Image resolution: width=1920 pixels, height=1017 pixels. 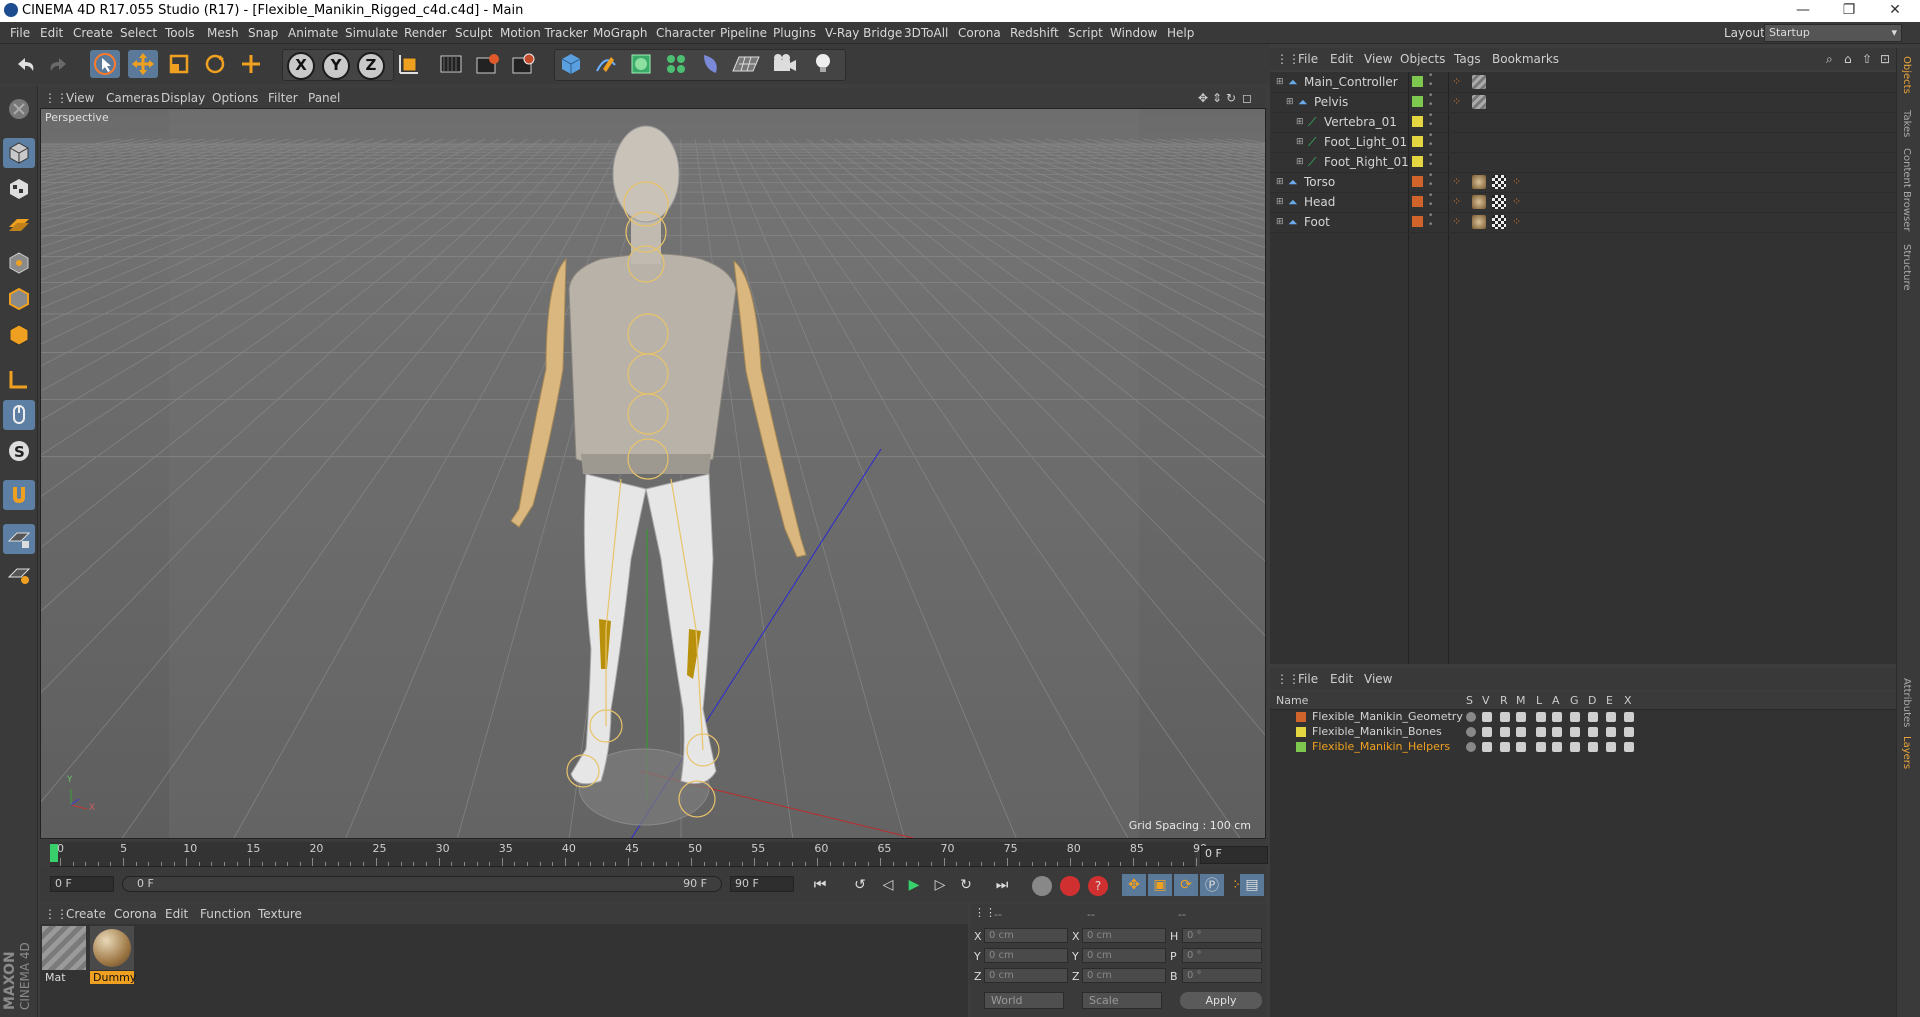 What do you see at coordinates (409, 64) in the screenshot?
I see `world-coordinates-icon` at bounding box center [409, 64].